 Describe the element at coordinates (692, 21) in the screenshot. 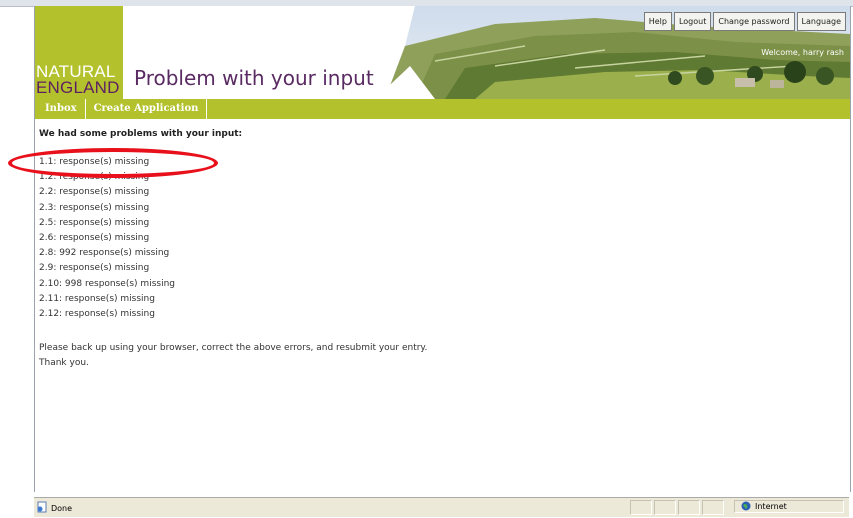

I see `logout-button: Logout` at that location.